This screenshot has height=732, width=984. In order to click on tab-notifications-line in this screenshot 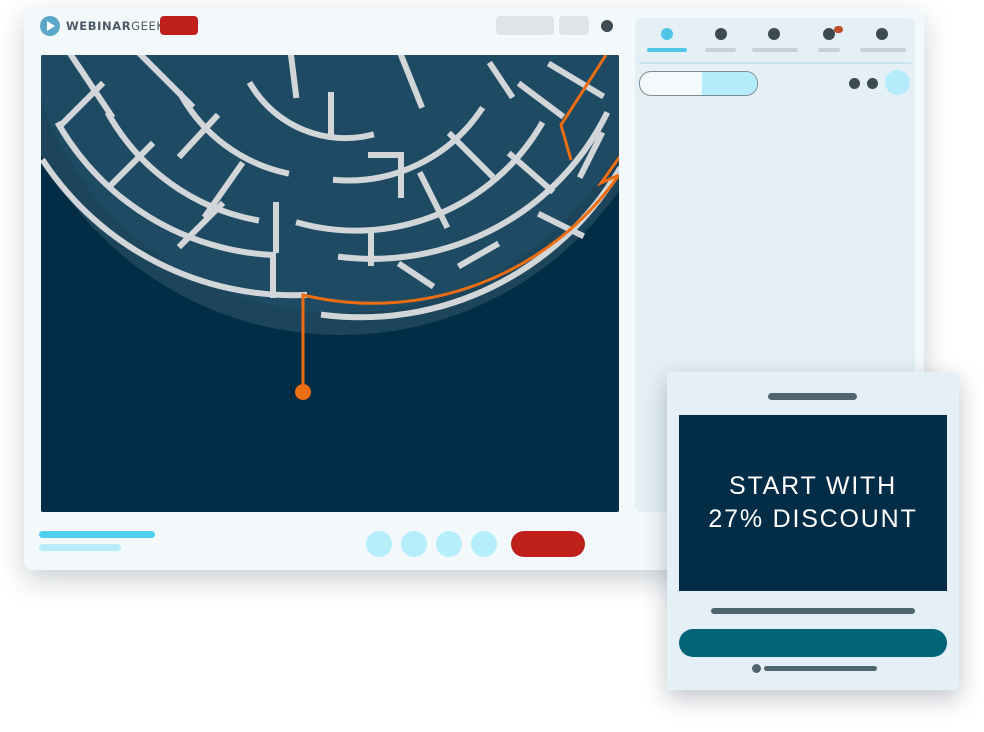, I will do `click(829, 50)`.